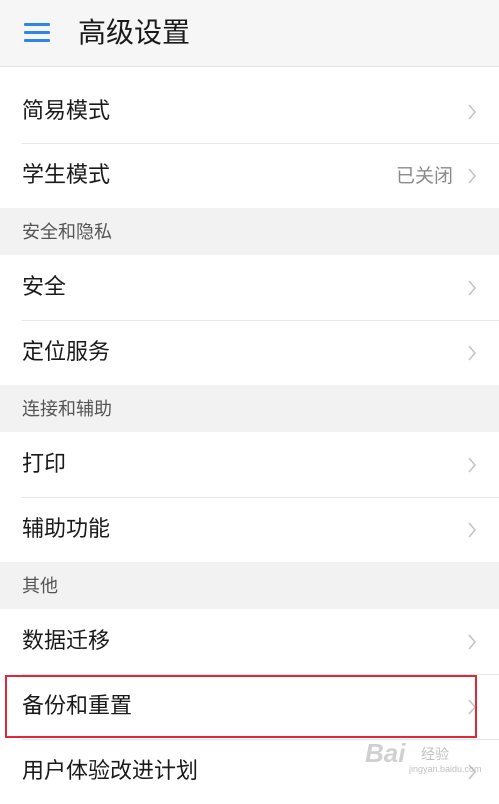 This screenshot has height=804, width=499. What do you see at coordinates (249, 33) in the screenshot?
I see `app-bar: 高级设置` at bounding box center [249, 33].